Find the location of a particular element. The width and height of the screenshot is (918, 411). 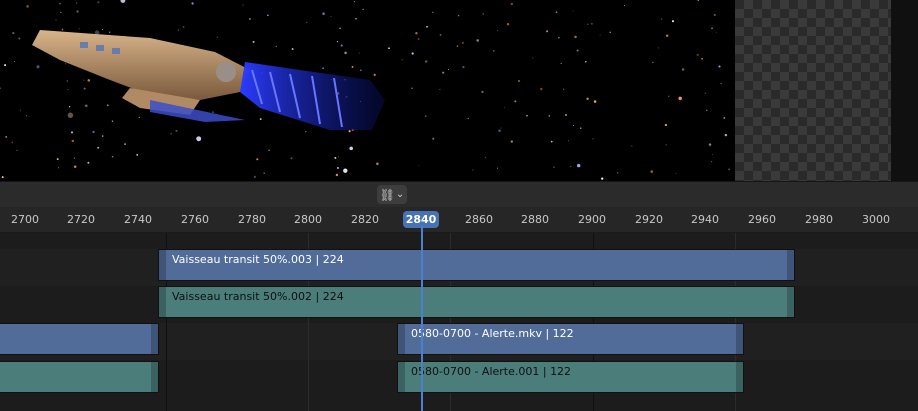

link-toggle-button: ⛓ ⌄ is located at coordinates (392, 194).